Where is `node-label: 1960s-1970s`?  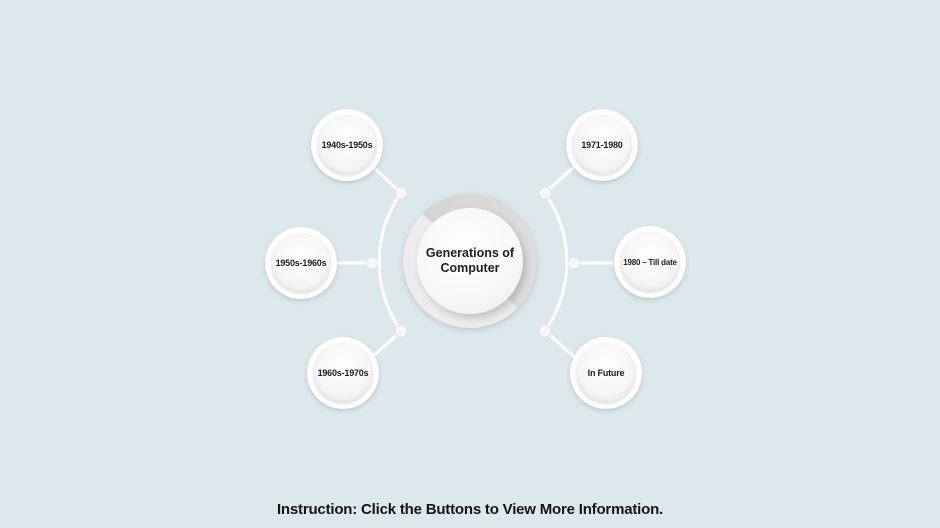
node-label: 1960s-1970s is located at coordinates (343, 373).